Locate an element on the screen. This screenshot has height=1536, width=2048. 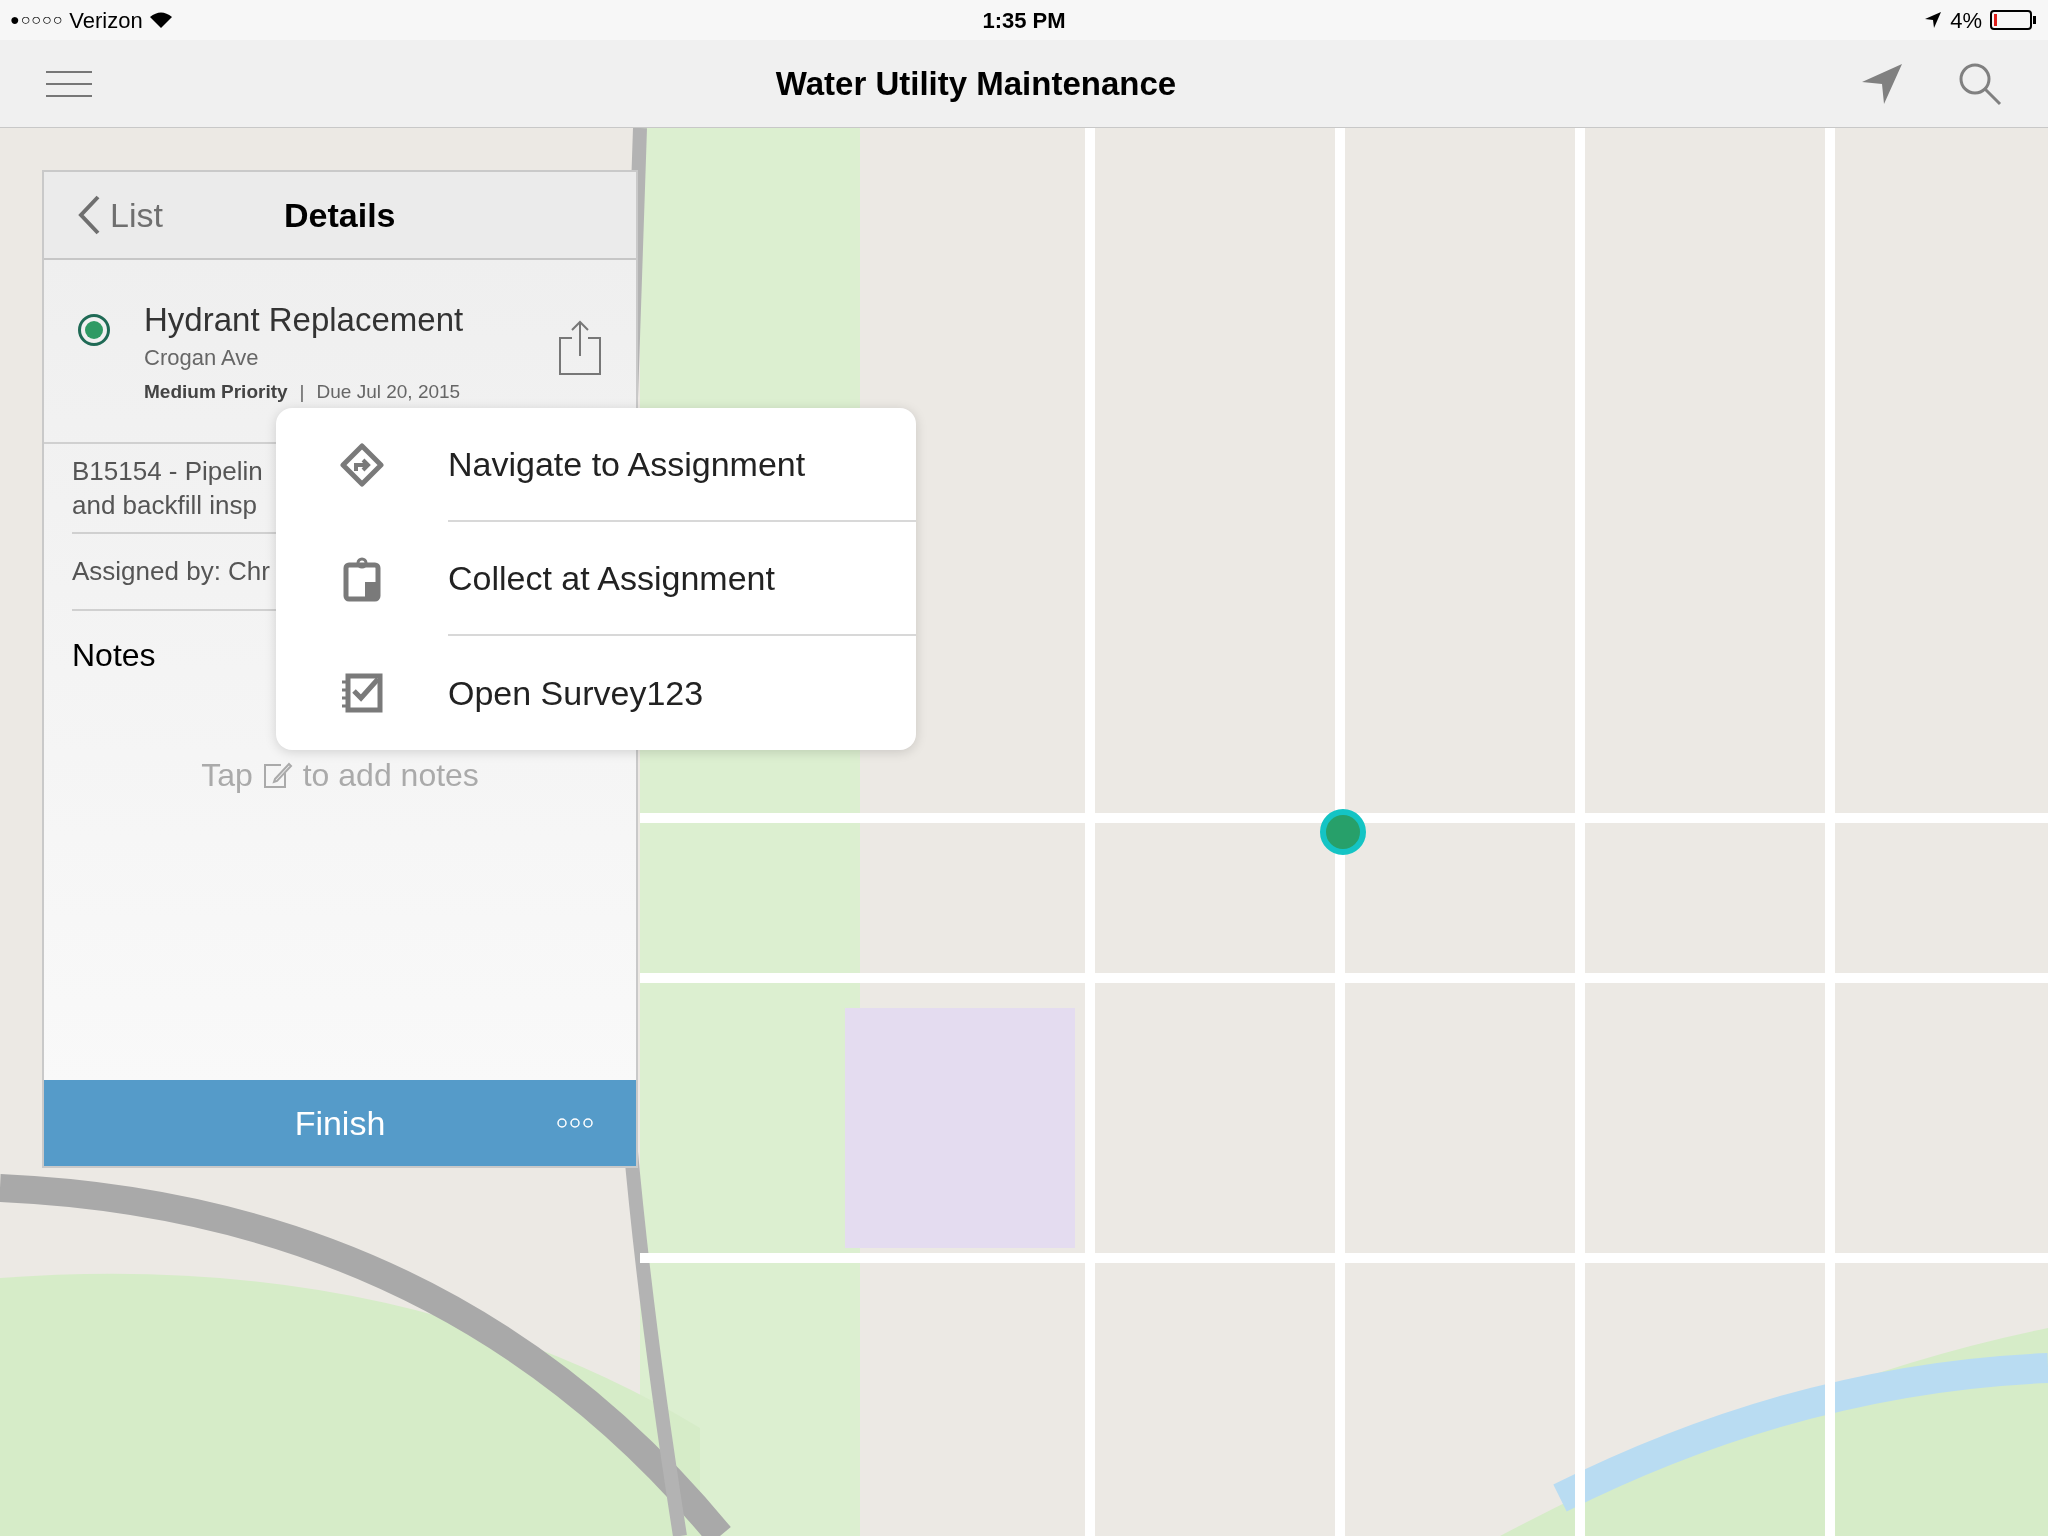
wifi-icon is located at coordinates (160, 20).